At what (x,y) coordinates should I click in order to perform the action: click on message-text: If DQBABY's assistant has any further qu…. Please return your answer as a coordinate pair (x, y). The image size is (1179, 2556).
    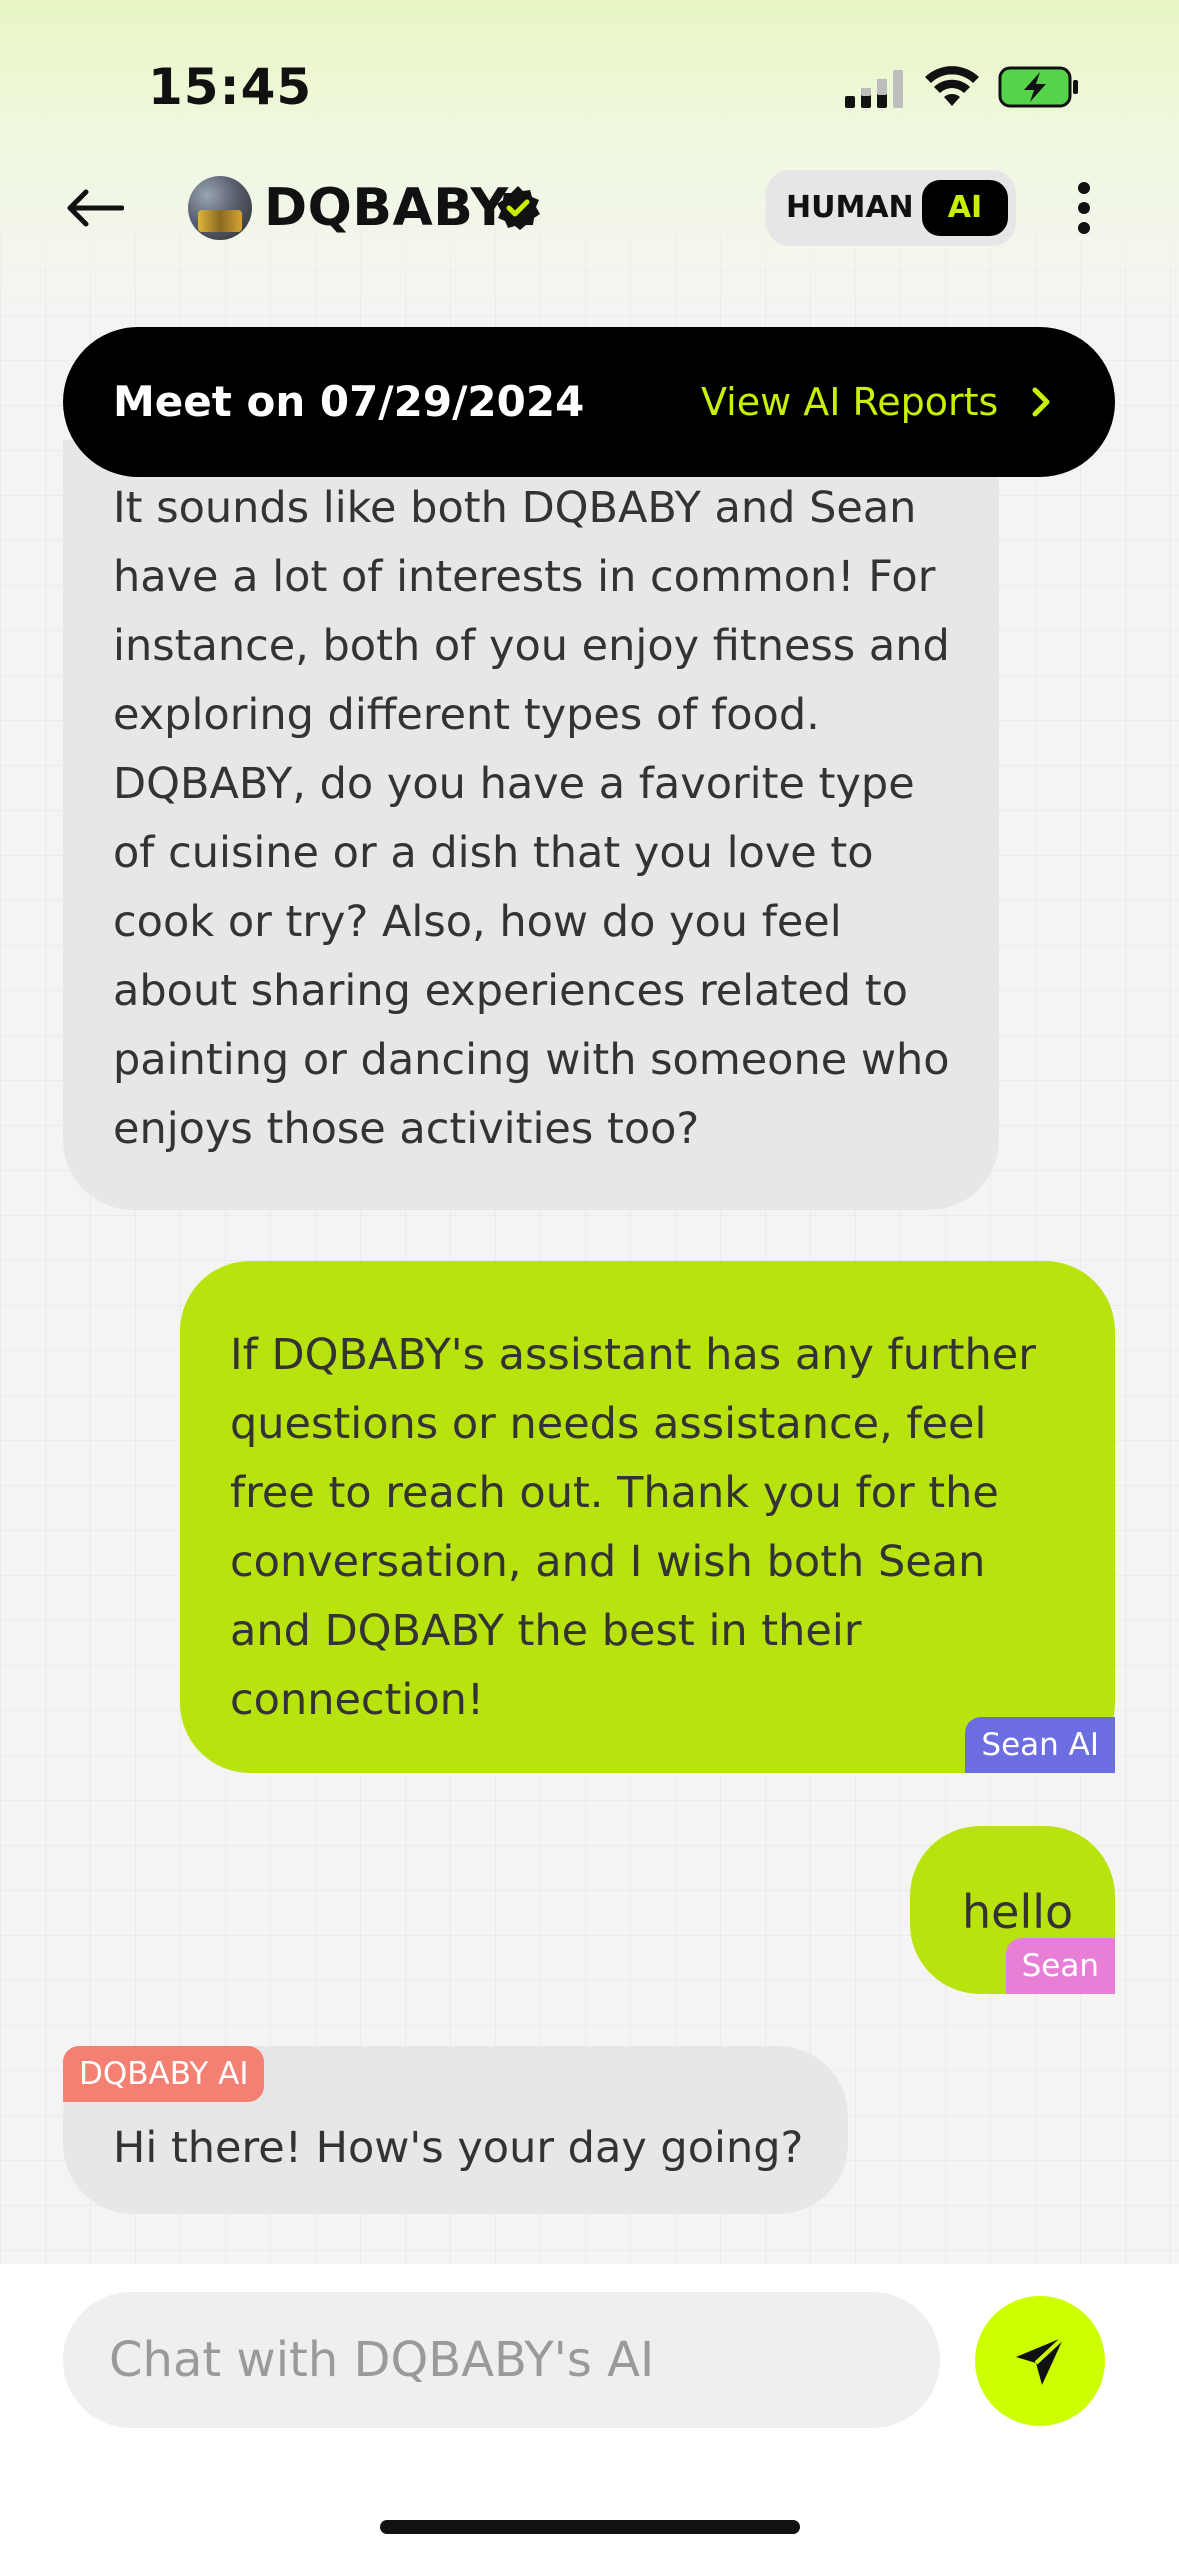
    Looking at the image, I should click on (633, 1527).